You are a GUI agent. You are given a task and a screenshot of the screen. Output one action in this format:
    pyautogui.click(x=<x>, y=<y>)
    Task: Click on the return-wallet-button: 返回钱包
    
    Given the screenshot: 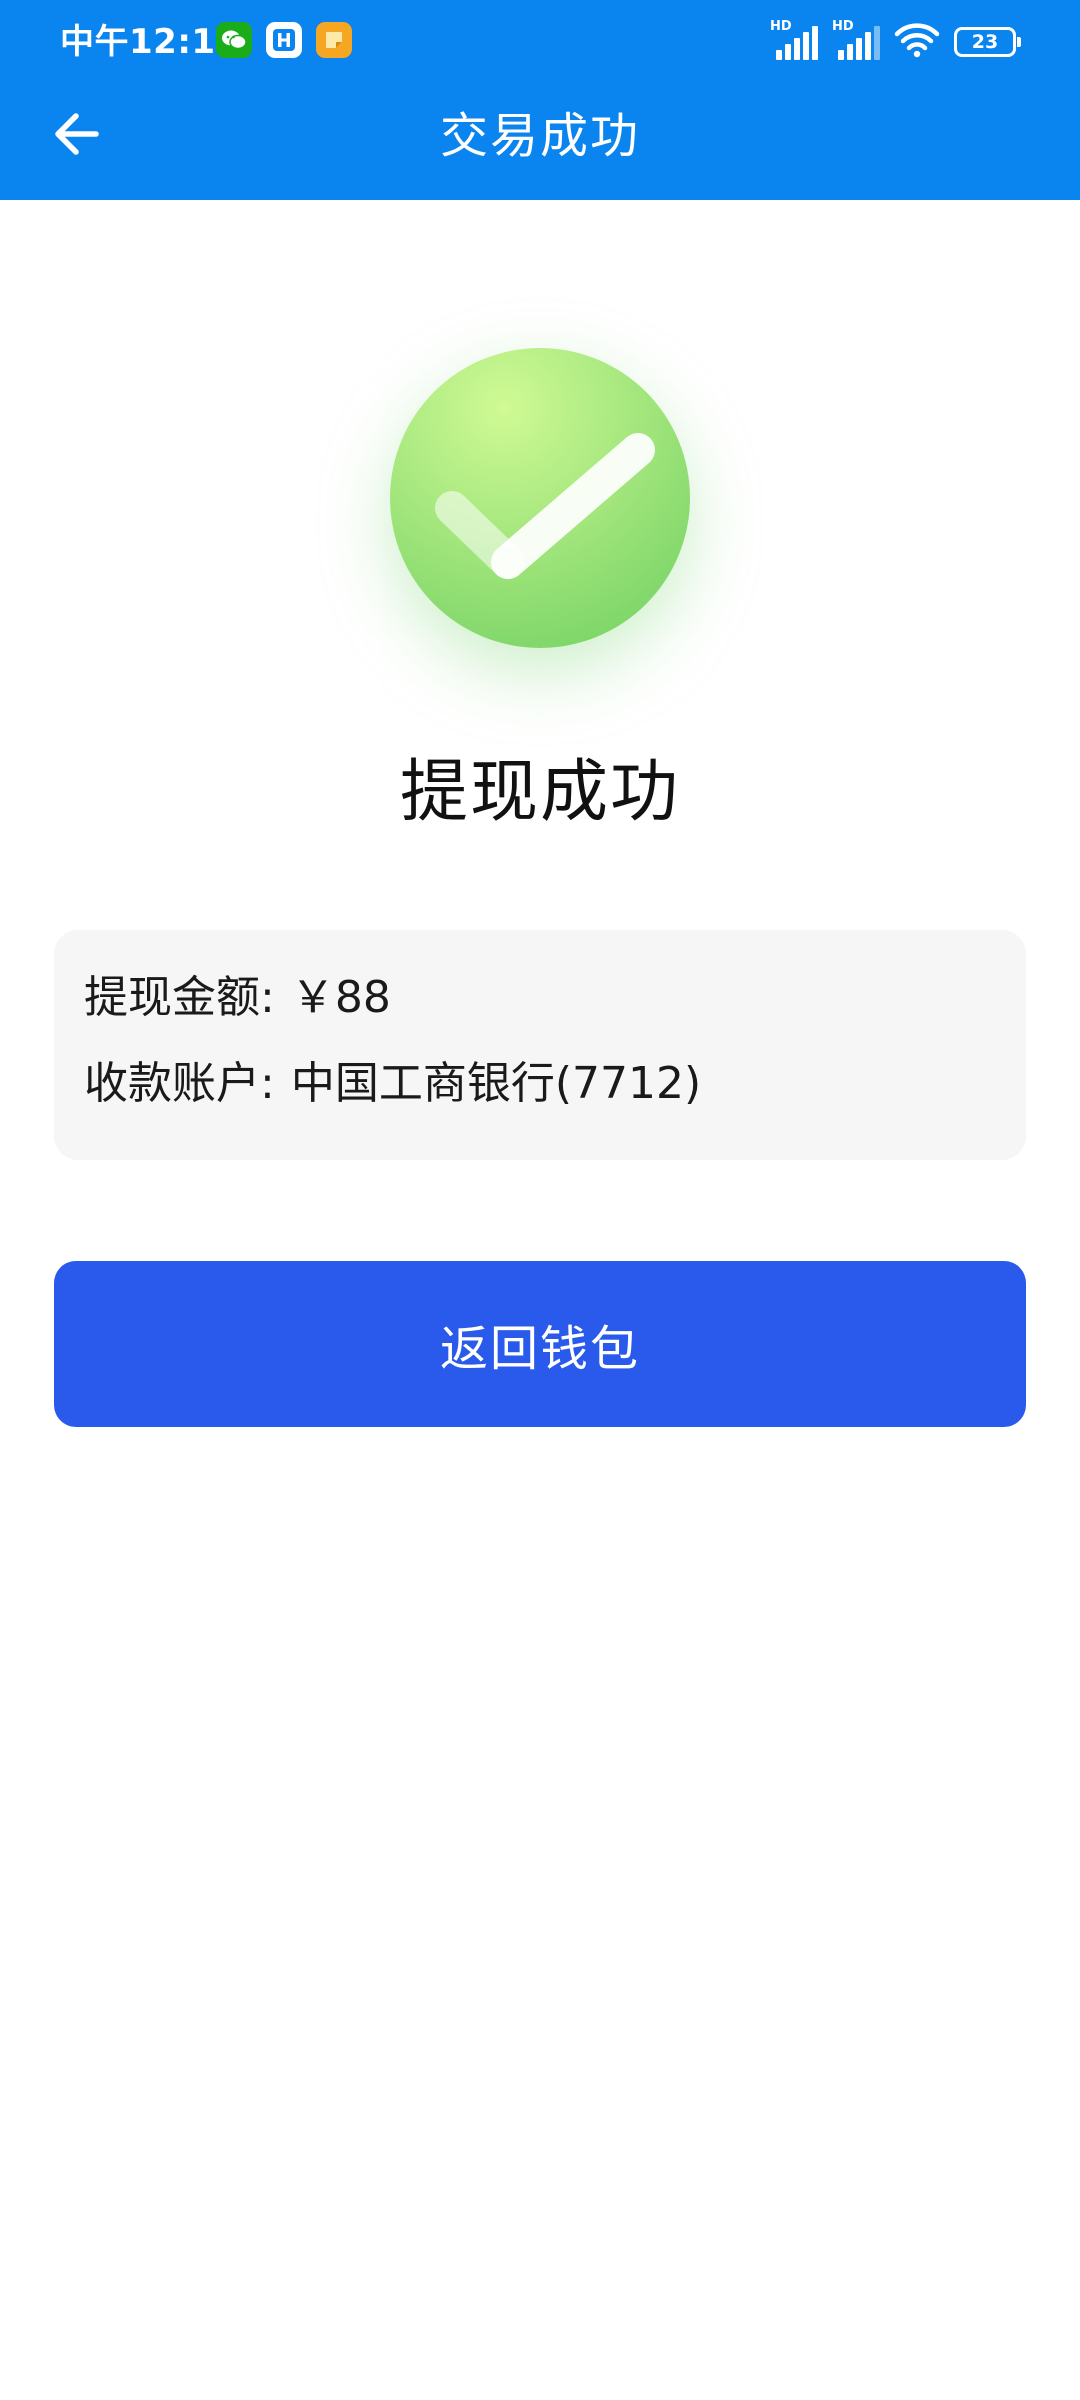 What is the action you would take?
    pyautogui.click(x=540, y=1344)
    